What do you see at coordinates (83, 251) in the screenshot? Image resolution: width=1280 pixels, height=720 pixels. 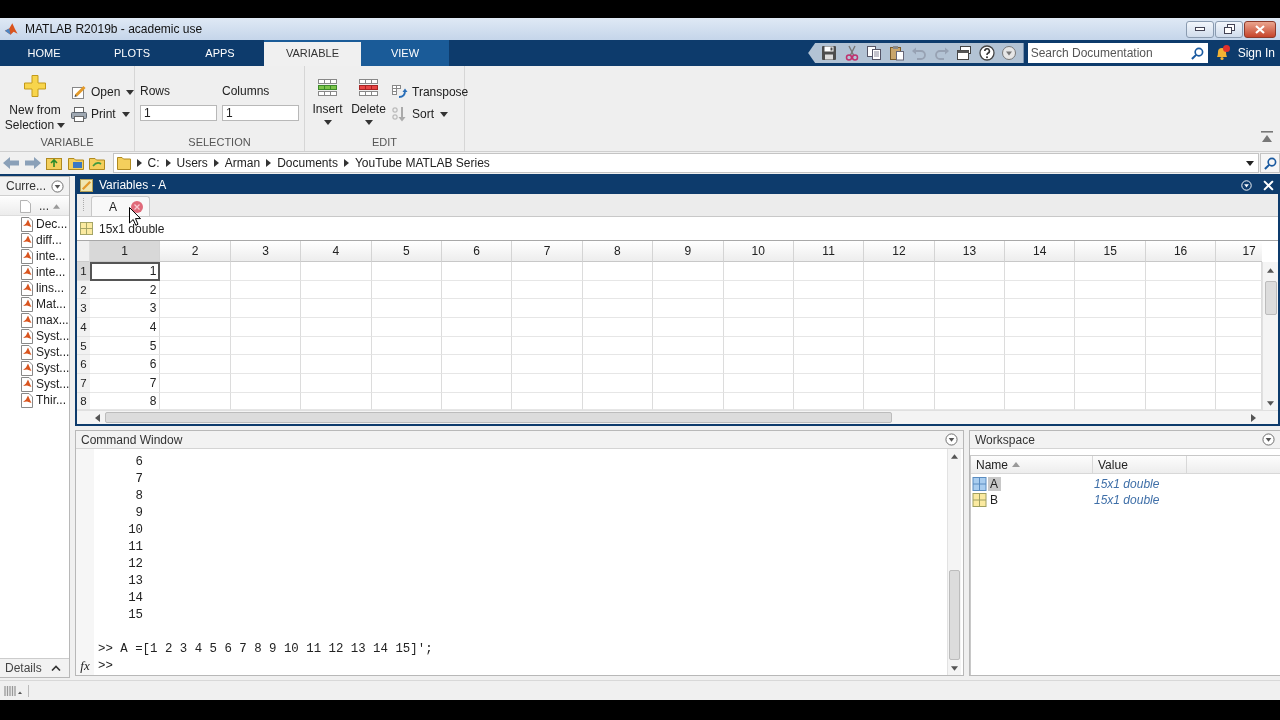 I see `grid-corner` at bounding box center [83, 251].